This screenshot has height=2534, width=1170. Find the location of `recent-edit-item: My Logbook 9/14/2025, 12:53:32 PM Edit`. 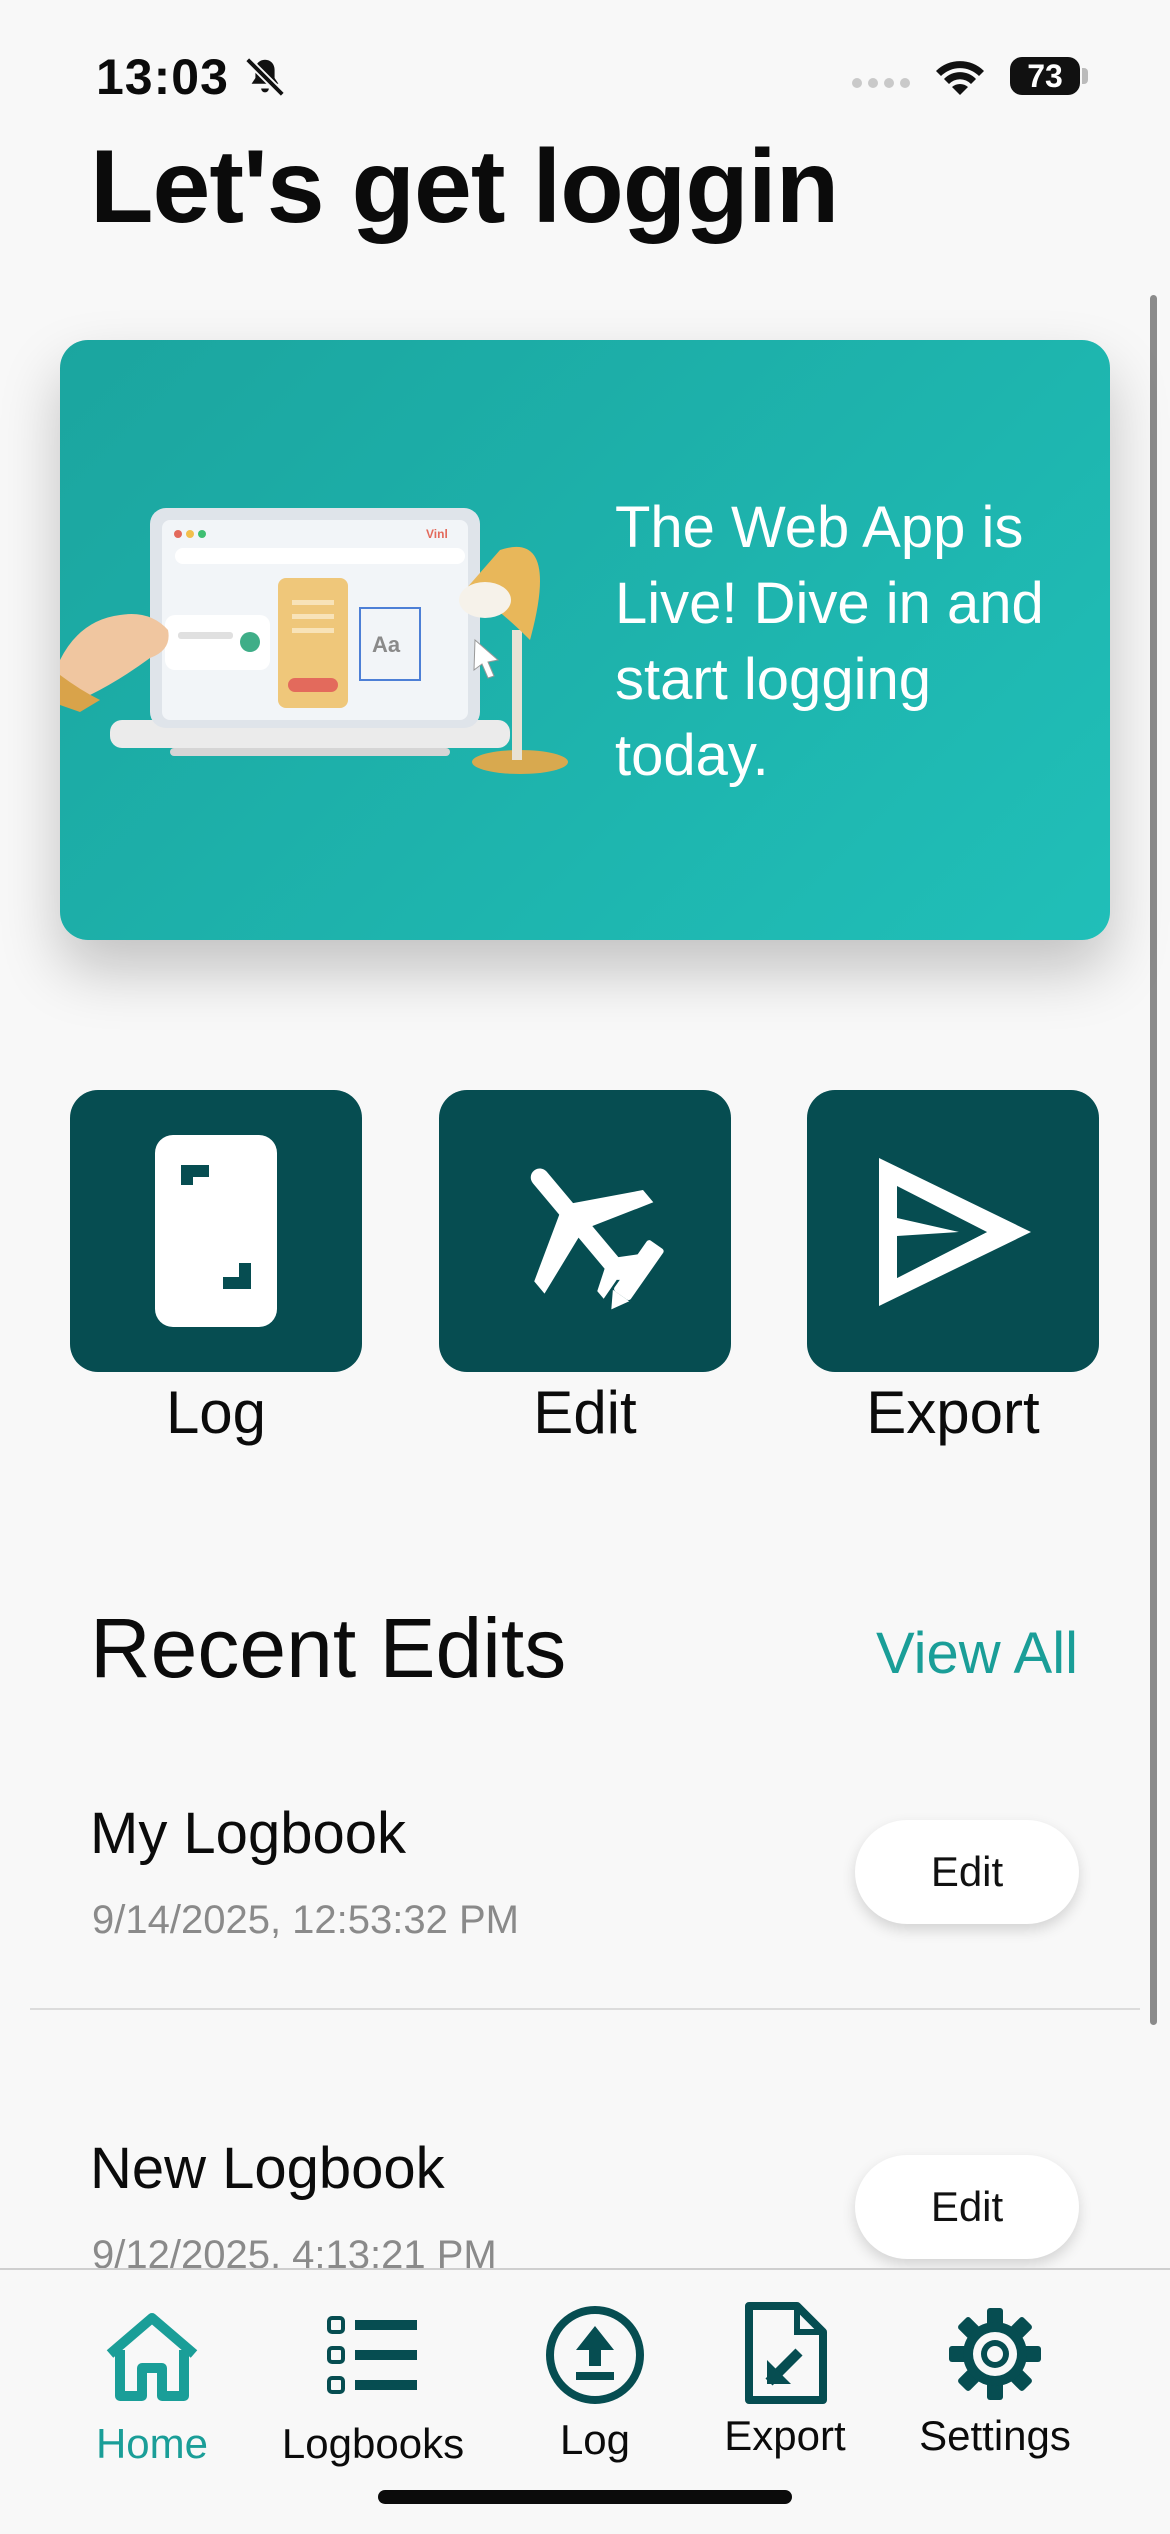

recent-edit-item: My Logbook 9/14/2025, 12:53:32 PM Edit is located at coordinates (585, 1945).